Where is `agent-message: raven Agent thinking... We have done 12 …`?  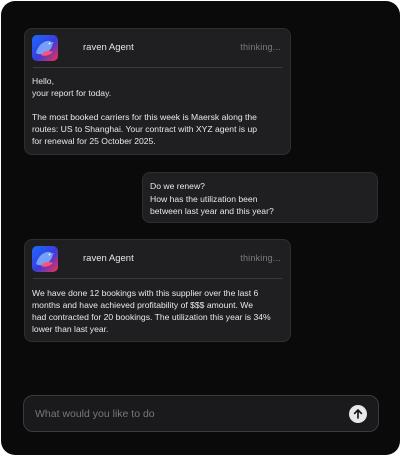 agent-message: raven Agent thinking... We have done 12 … is located at coordinates (157, 290).